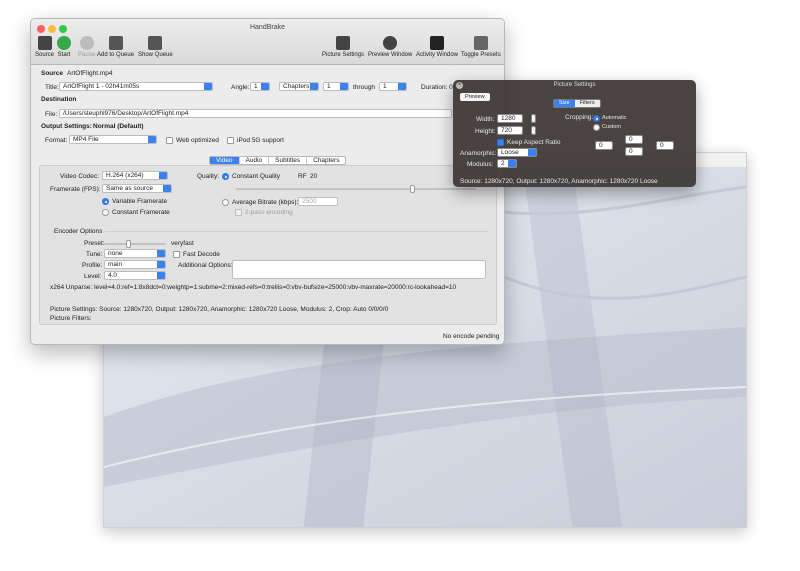 Image resolution: width=800 pixels, height=571 pixels. I want to click on preview-window-button: Preview Window, so click(390, 47).